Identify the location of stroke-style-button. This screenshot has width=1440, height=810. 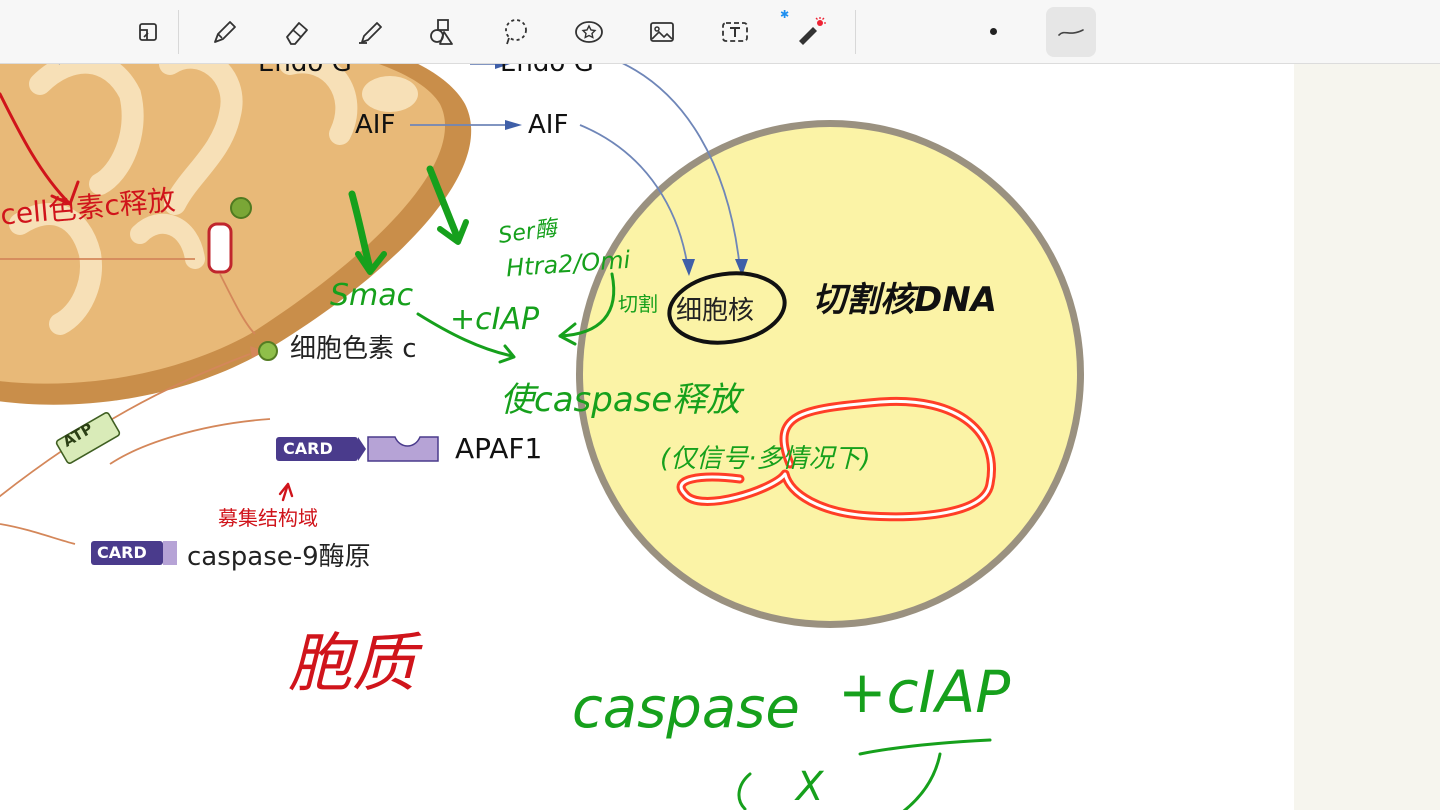
(1071, 32).